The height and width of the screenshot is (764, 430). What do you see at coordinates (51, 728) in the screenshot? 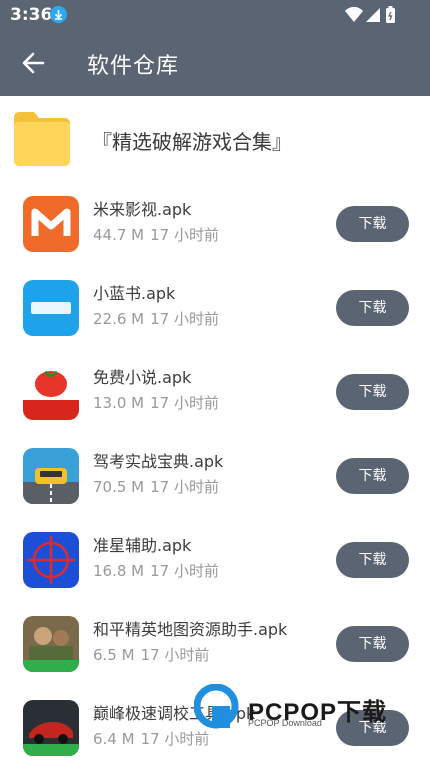
I see `racing-tuning-icon` at bounding box center [51, 728].